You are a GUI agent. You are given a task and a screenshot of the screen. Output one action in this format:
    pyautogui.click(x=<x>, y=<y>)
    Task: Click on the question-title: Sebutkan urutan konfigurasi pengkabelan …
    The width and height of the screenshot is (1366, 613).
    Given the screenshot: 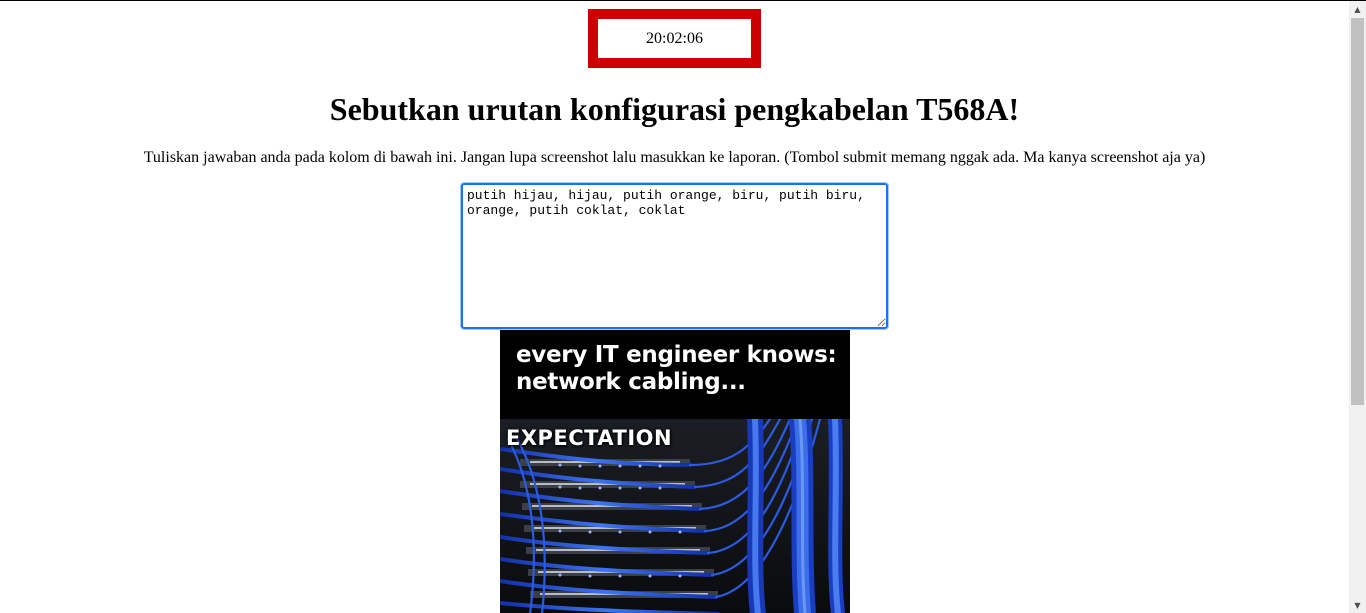 What is the action you would take?
    pyautogui.click(x=674, y=109)
    